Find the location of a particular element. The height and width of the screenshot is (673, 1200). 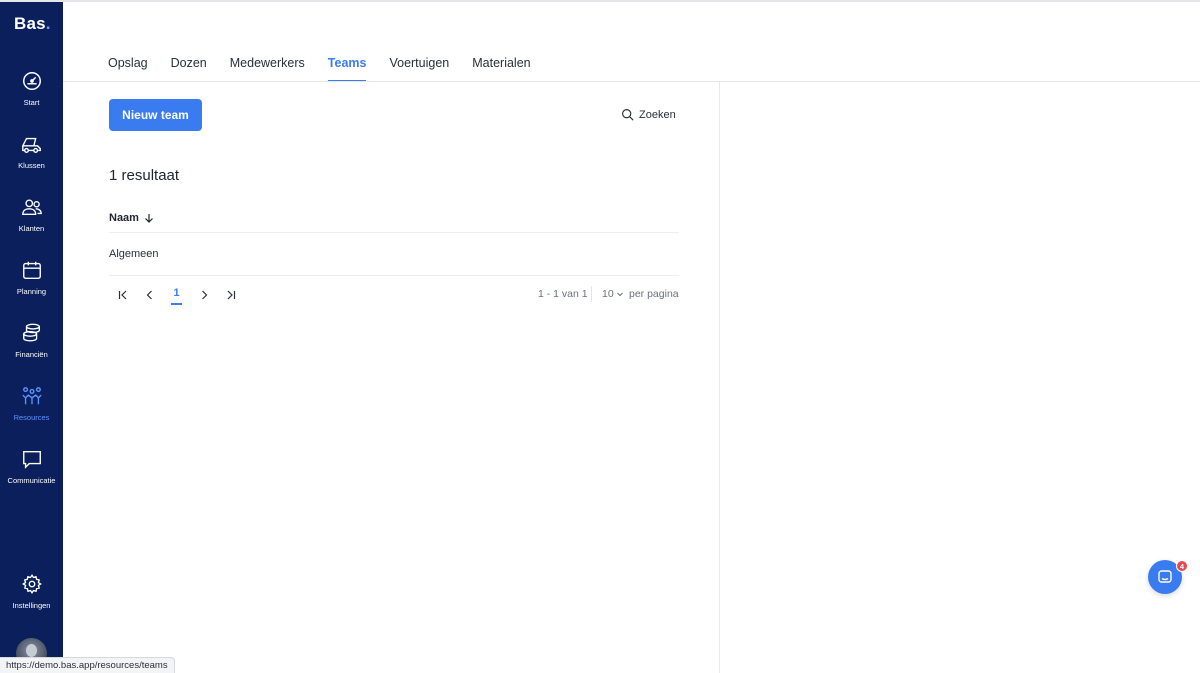

sidebar-item-start: Start is located at coordinates (31, 96).